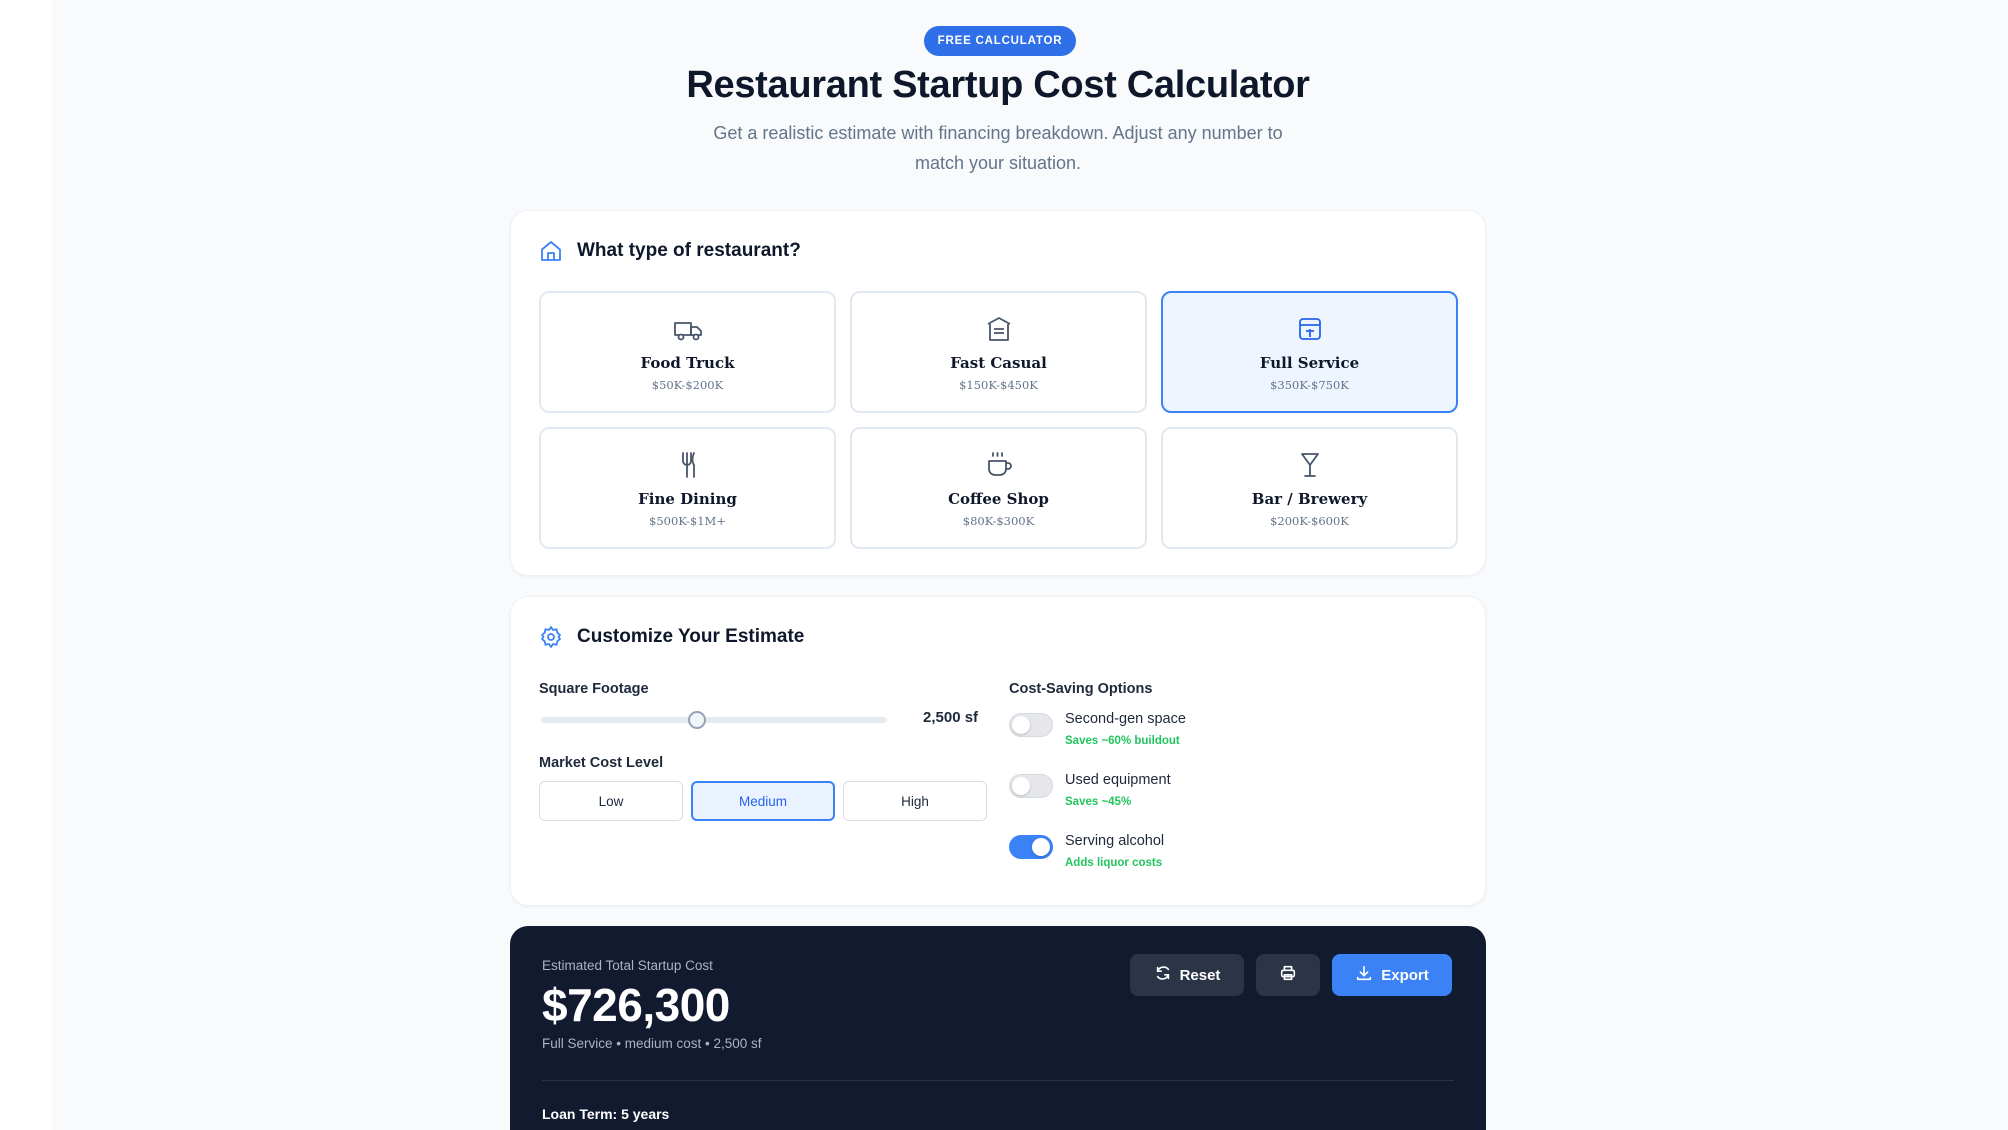 The height and width of the screenshot is (1130, 2008). Describe the element at coordinates (1163, 975) in the screenshot. I see `refresh-icon` at that location.